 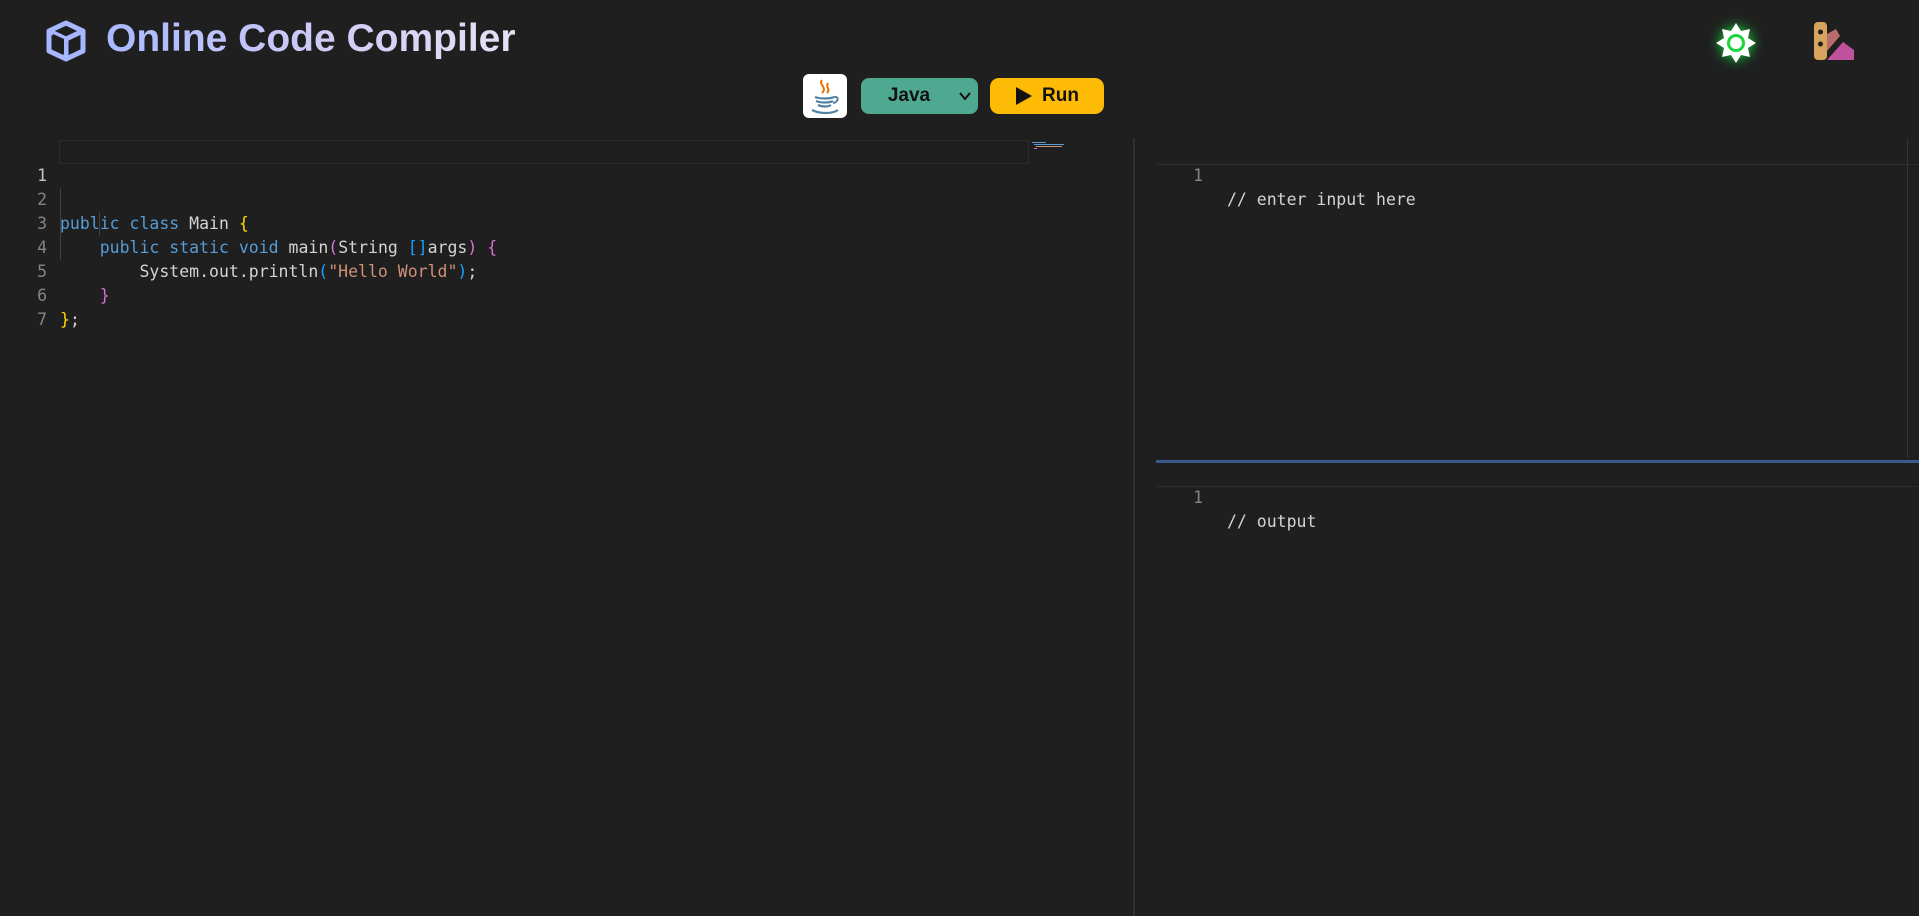 I want to click on vertical-splitter, so click(x=1134, y=527).